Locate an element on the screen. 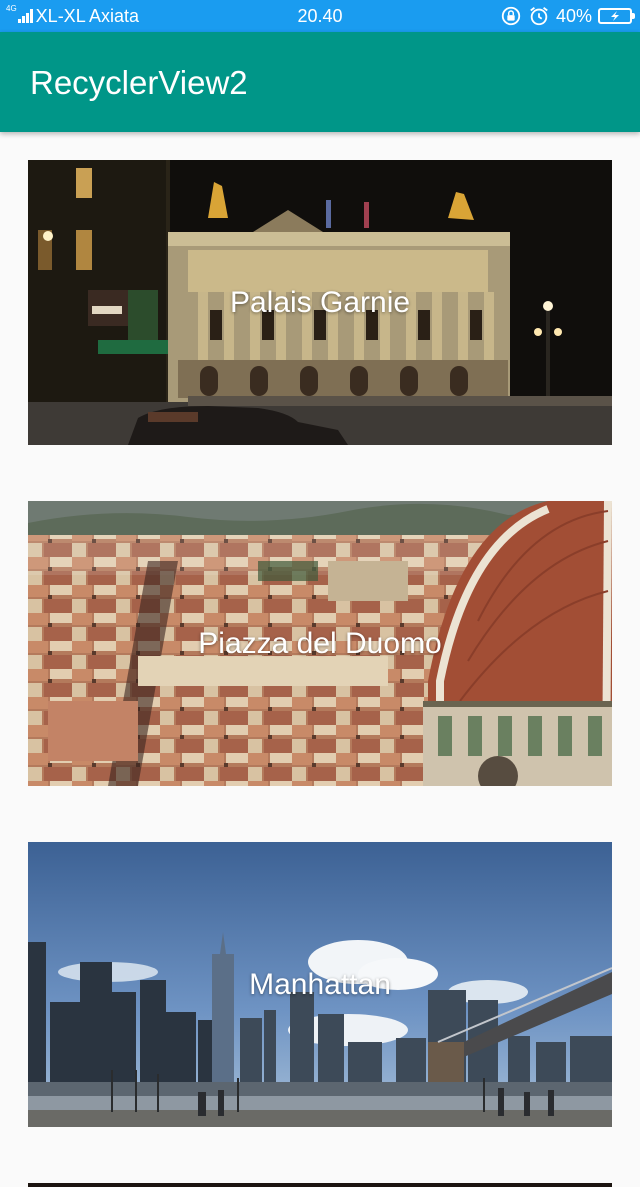 The width and height of the screenshot is (640, 1187). carrier-name: XL-XL Axiata is located at coordinates (87, 15).